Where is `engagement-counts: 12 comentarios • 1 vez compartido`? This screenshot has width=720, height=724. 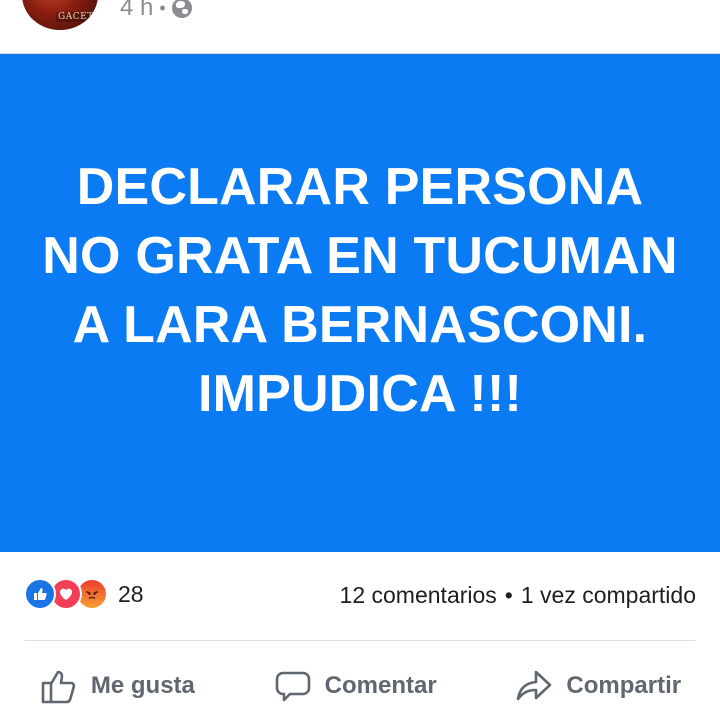
engagement-counts: 12 comentarios • 1 vez compartido is located at coordinates (518, 595).